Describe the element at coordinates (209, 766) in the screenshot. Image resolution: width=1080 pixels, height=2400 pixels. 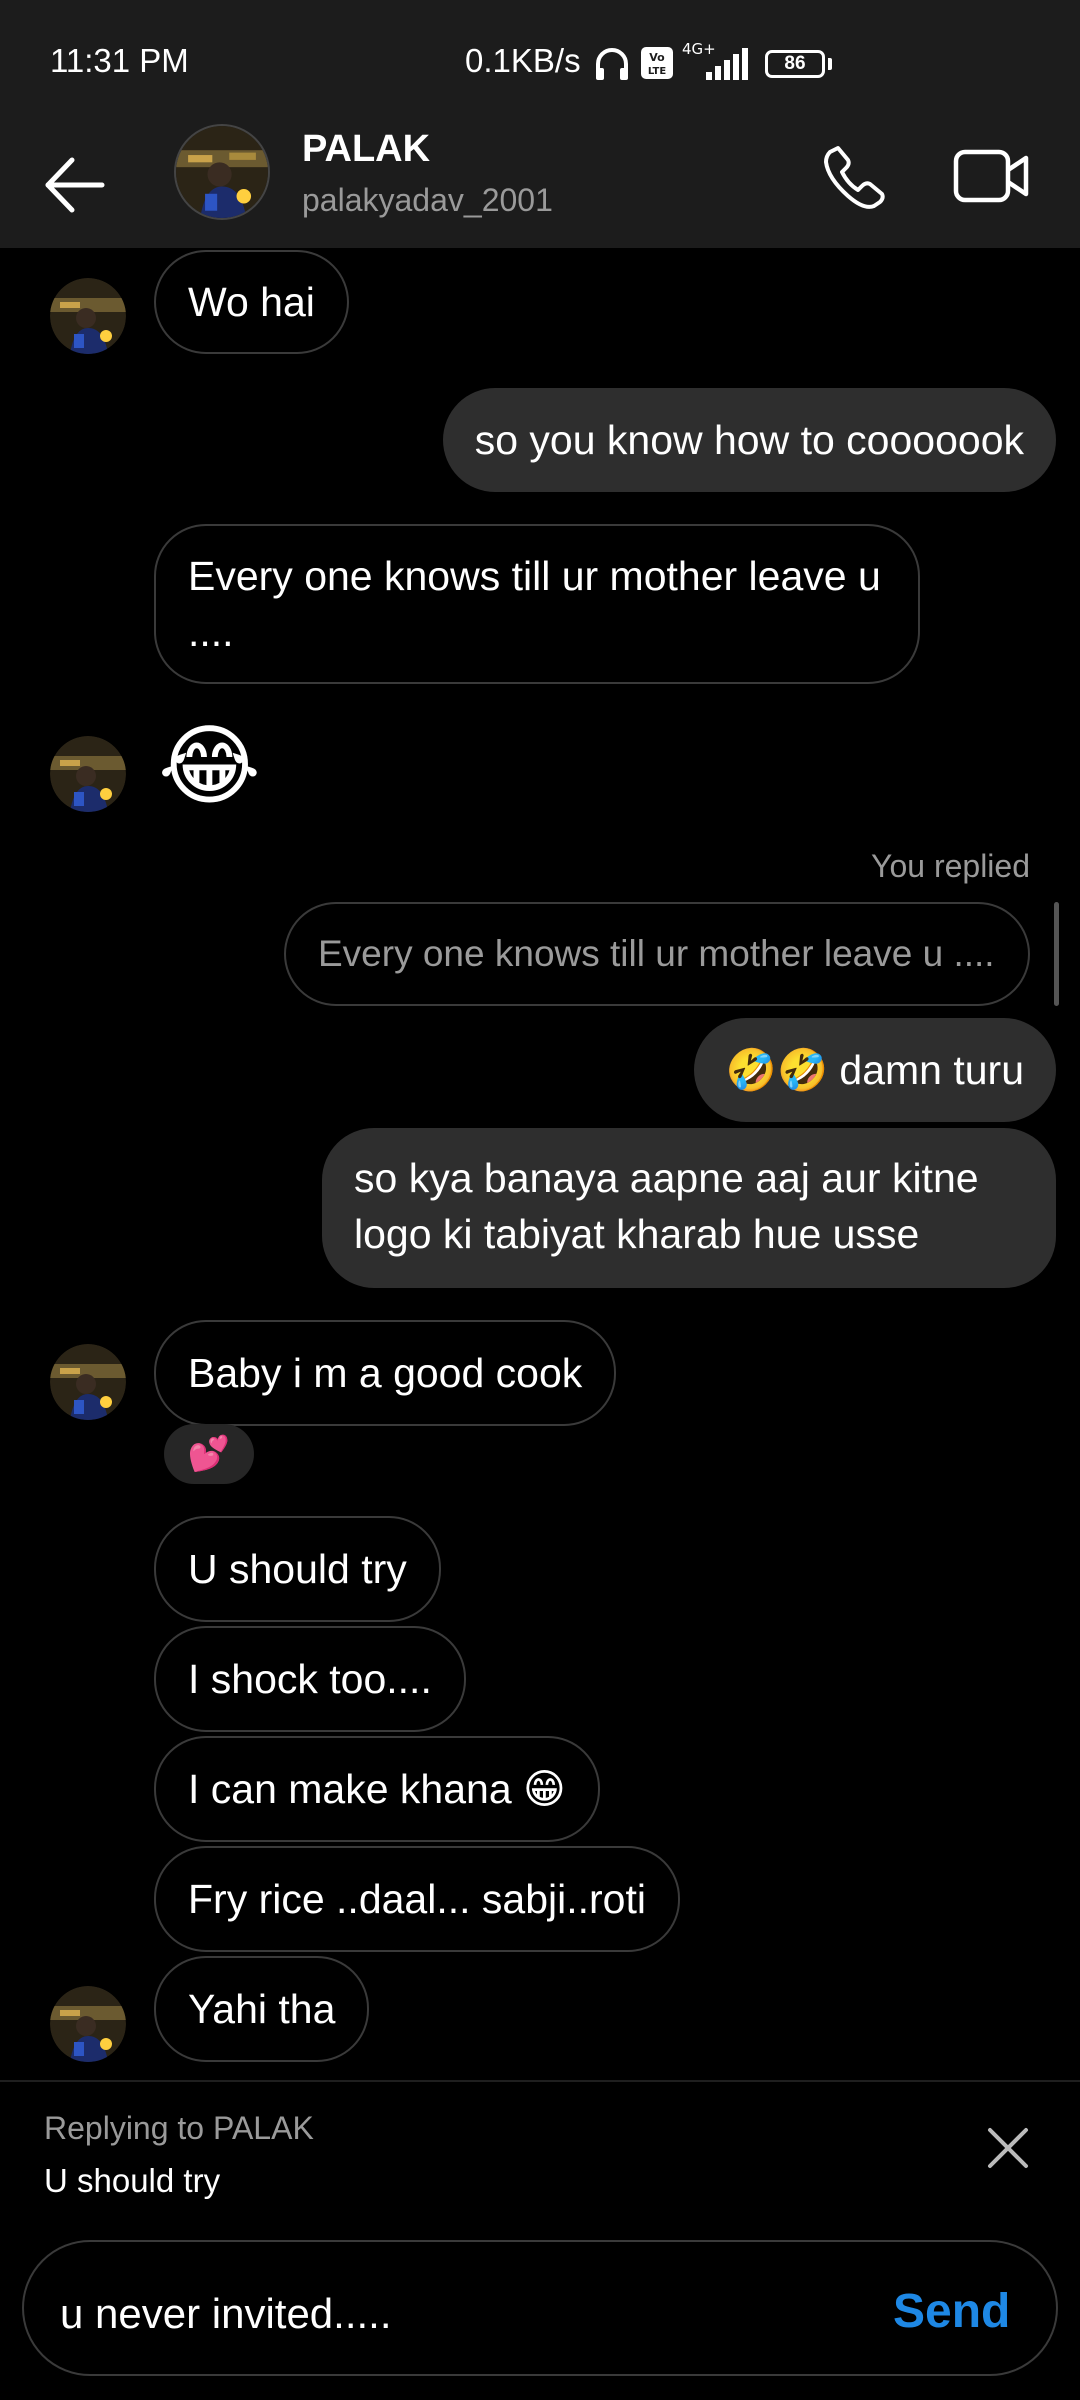
I see `emoji-message: 😂` at that location.